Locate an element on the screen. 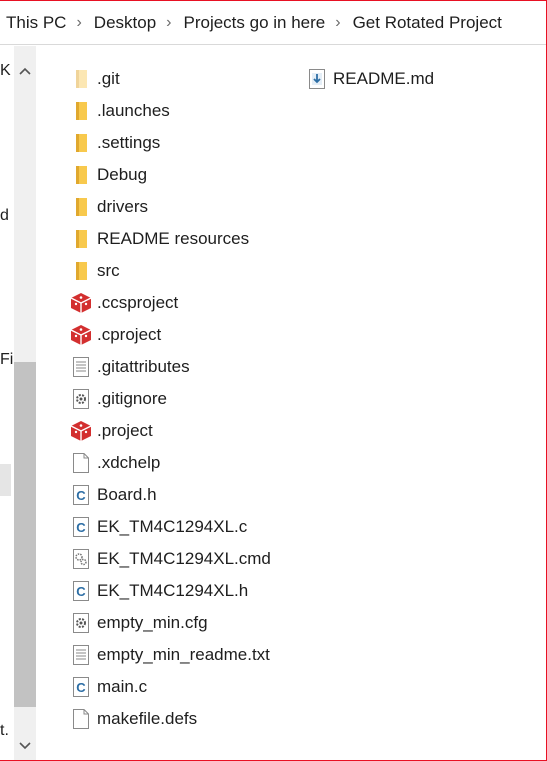 The height and width of the screenshot is (761, 547). file-name: empty_min_readme.txt is located at coordinates (183, 654).